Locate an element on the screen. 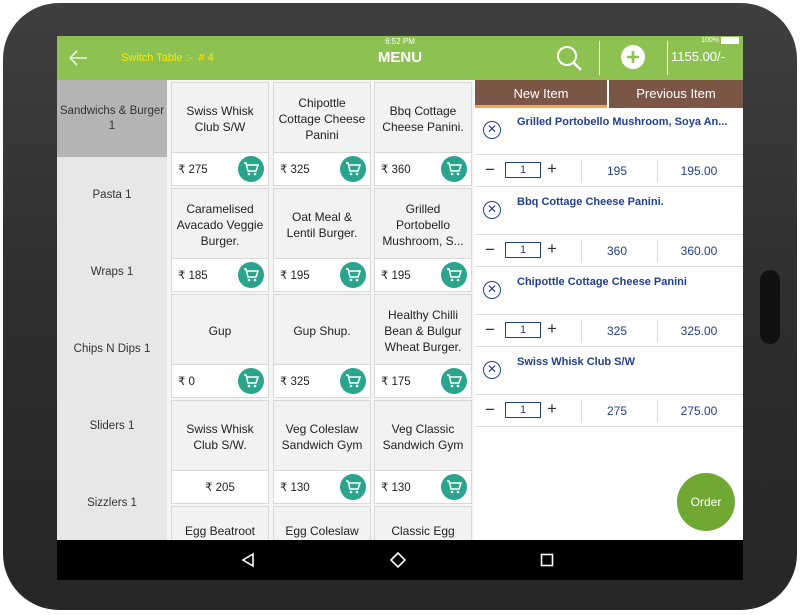 The height and width of the screenshot is (615, 800). tab-new-item: New Item is located at coordinates (541, 94).